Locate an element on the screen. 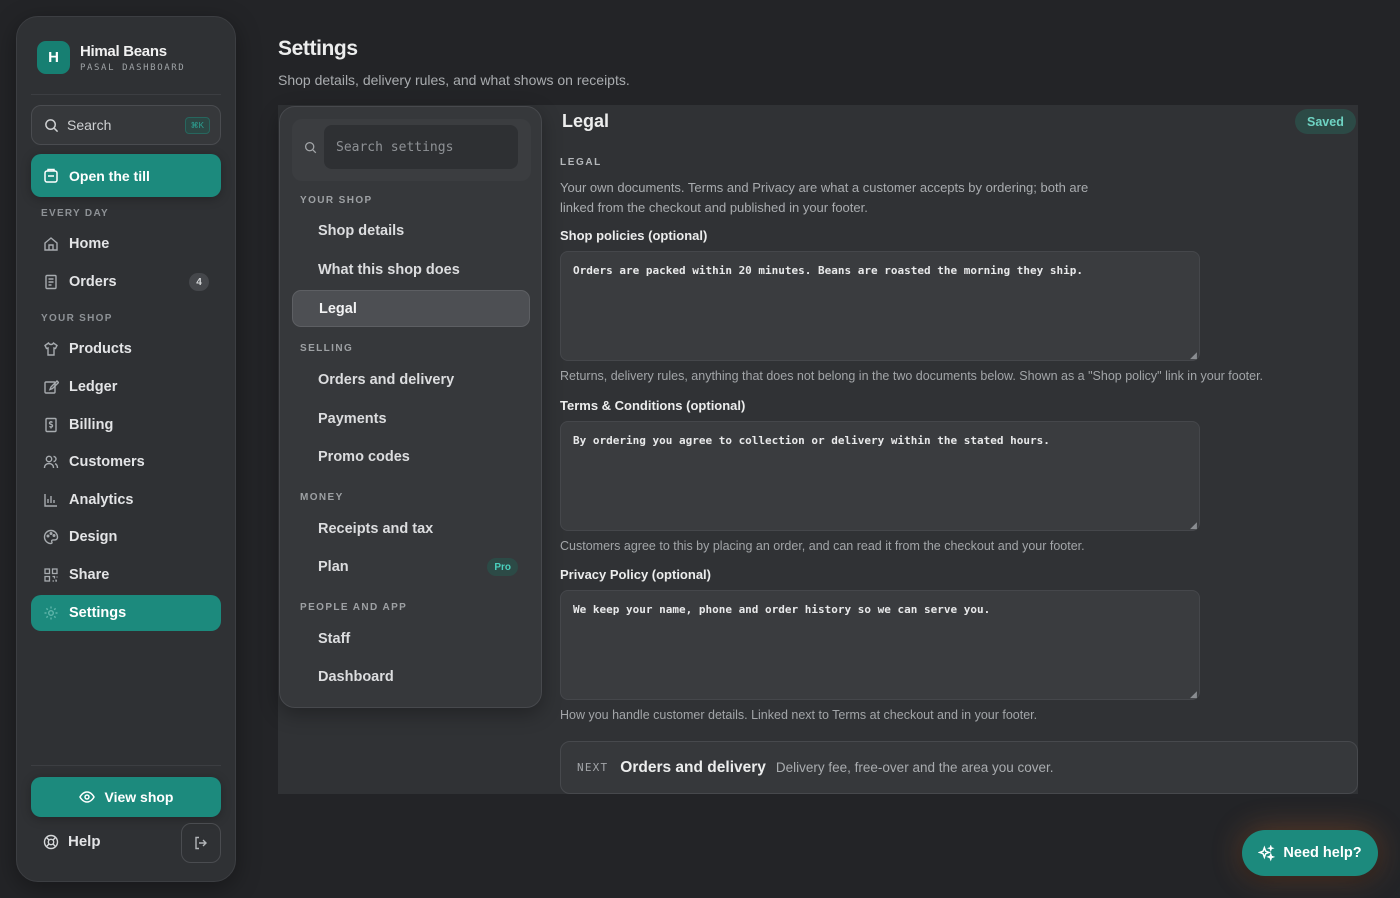 This screenshot has height=898, width=1400. nav-item-label: Analytics is located at coordinates (101, 500).